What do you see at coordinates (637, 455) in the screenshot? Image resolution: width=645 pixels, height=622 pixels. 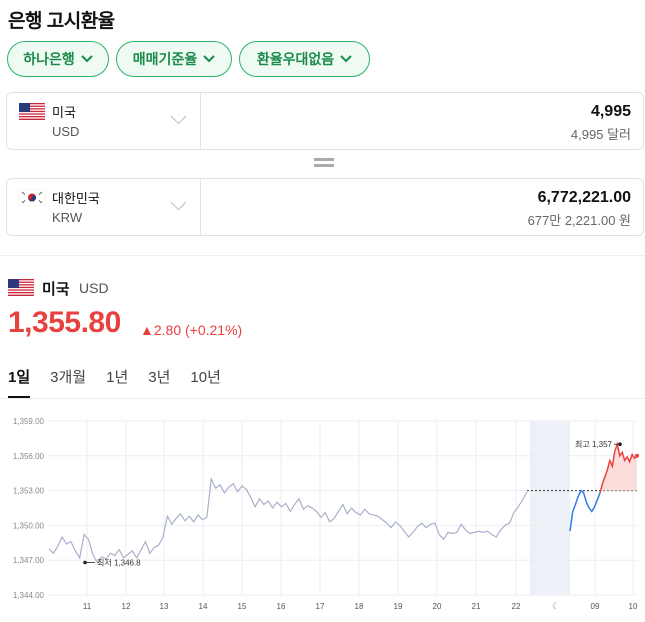 I see `current-point` at bounding box center [637, 455].